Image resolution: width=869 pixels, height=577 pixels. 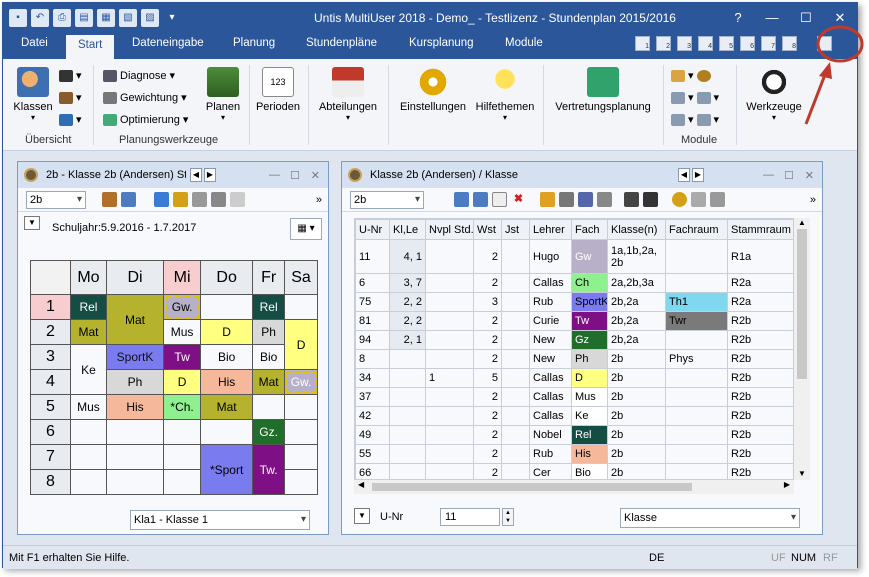 I want to click on annotation-arrowhead, so click(x=825, y=70).